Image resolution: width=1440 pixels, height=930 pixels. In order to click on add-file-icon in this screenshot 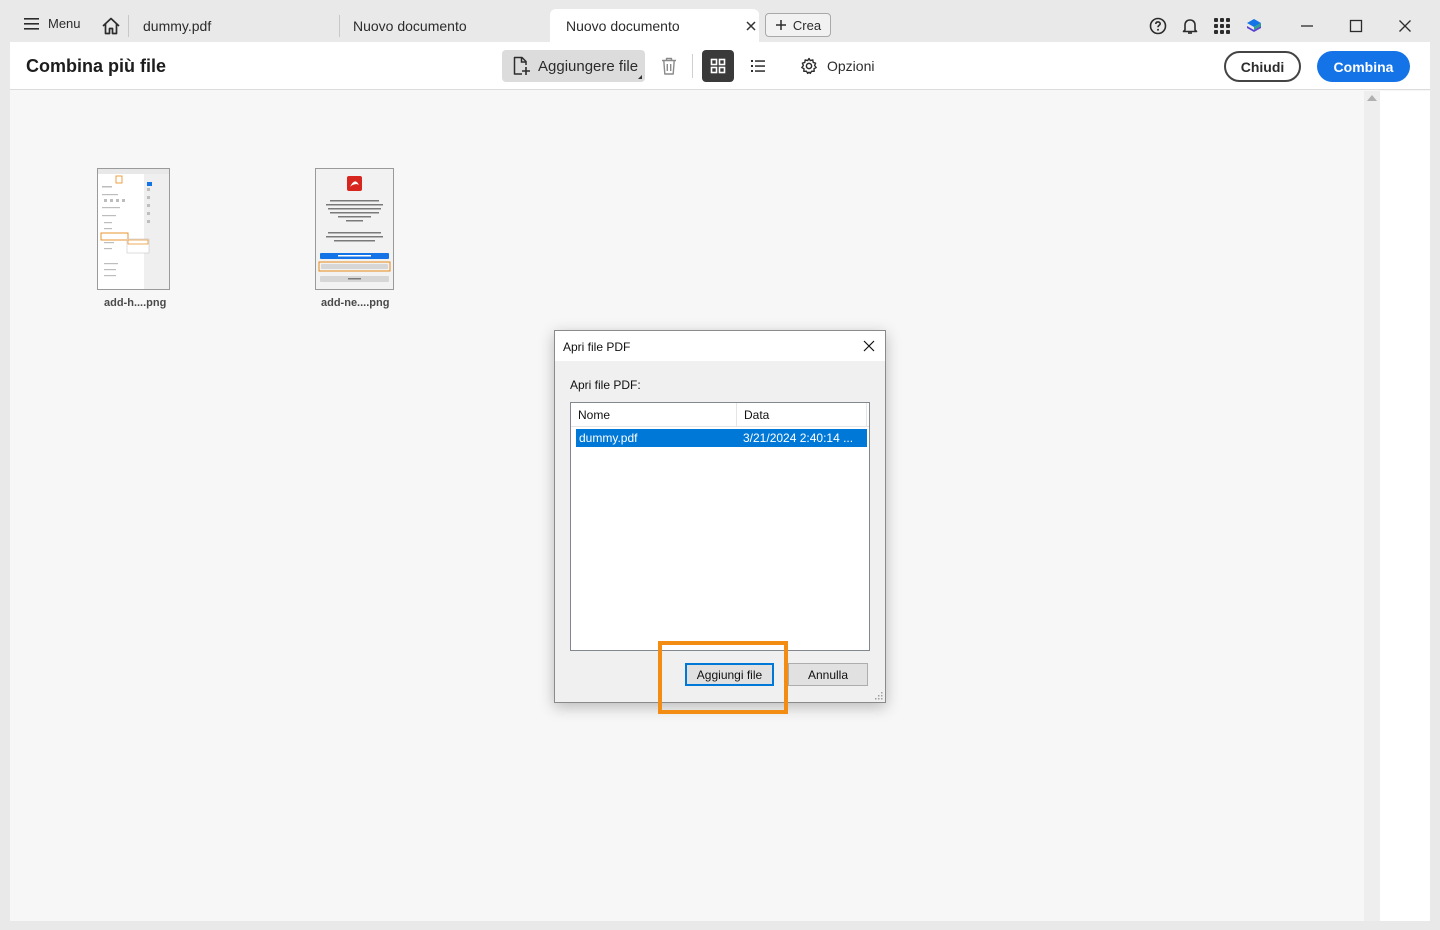, I will do `click(521, 65)`.